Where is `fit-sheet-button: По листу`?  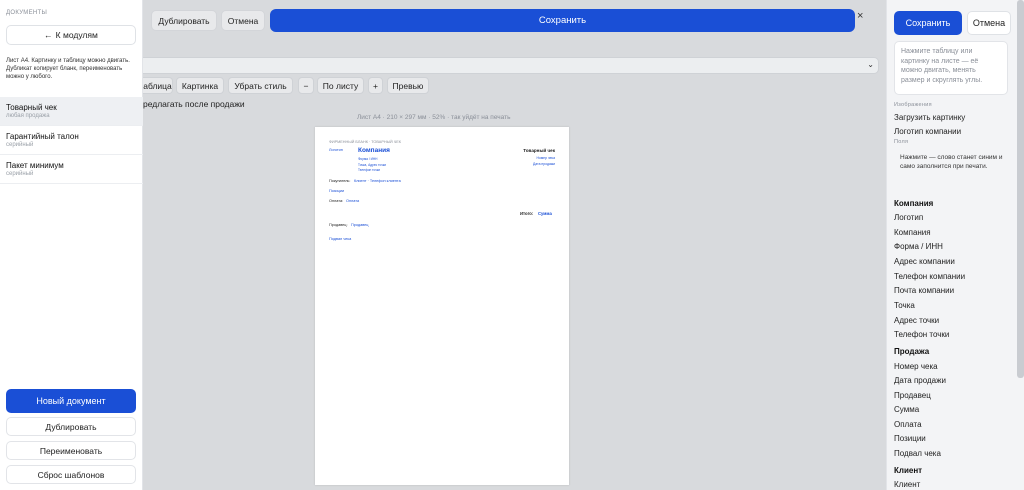 fit-sheet-button: По листу is located at coordinates (340, 85).